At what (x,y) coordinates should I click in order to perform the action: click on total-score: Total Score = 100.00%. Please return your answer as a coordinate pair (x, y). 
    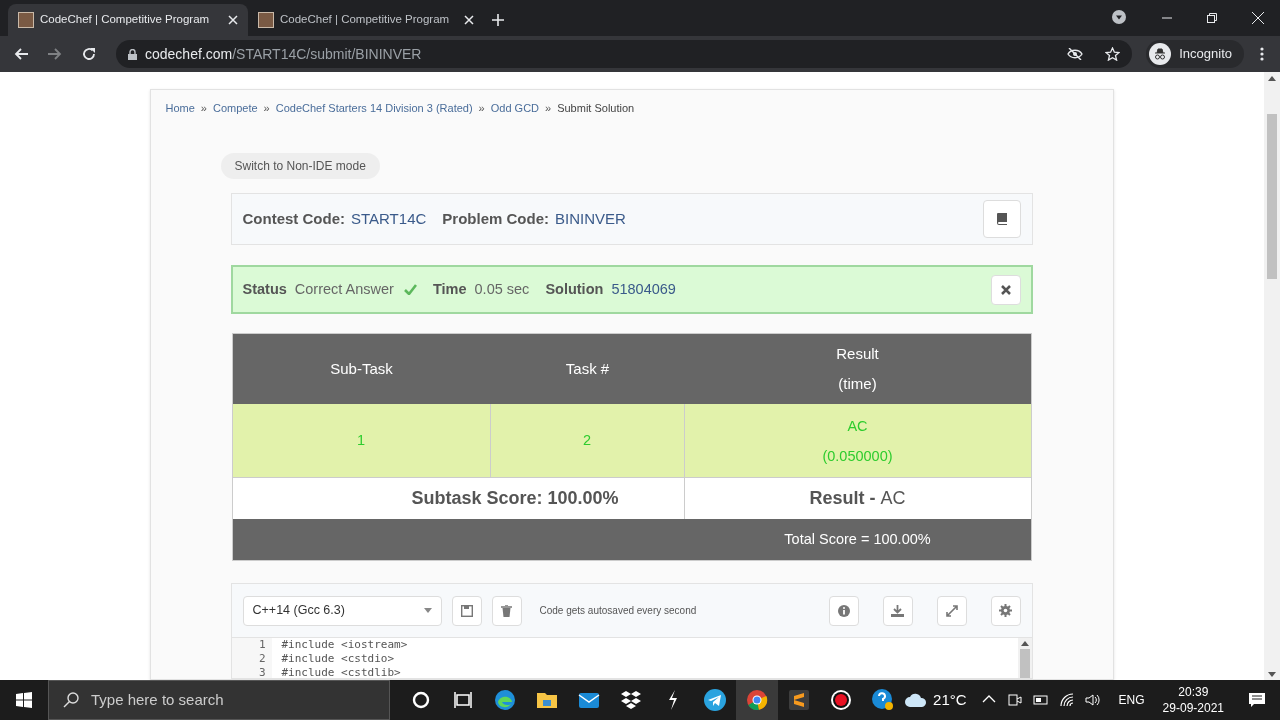
    Looking at the image, I should click on (857, 539).